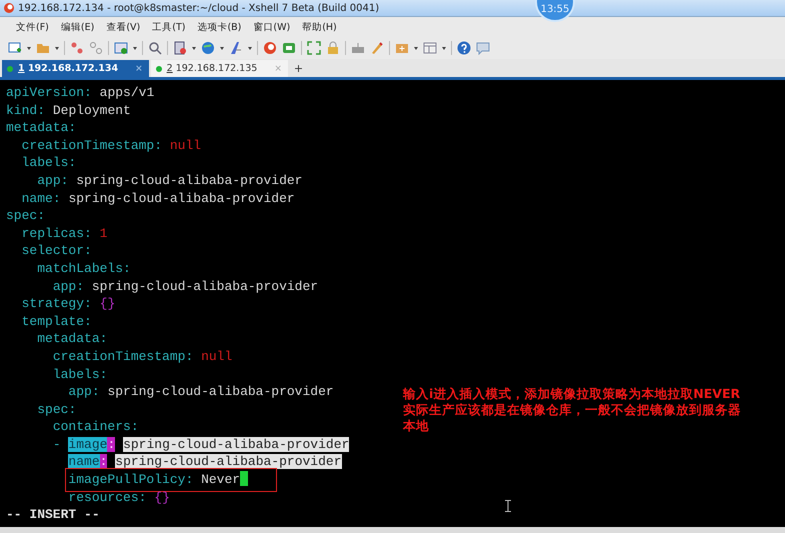 Image resolution: width=785 pixels, height=533 pixels. What do you see at coordinates (270, 48) in the screenshot?
I see `xshell-logo-icon` at bounding box center [270, 48].